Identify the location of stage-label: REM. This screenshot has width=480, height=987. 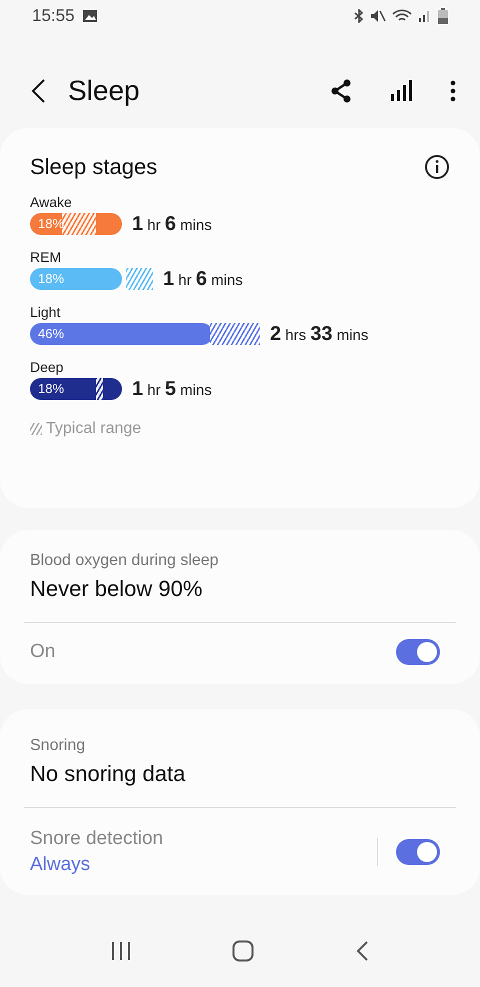
(46, 257).